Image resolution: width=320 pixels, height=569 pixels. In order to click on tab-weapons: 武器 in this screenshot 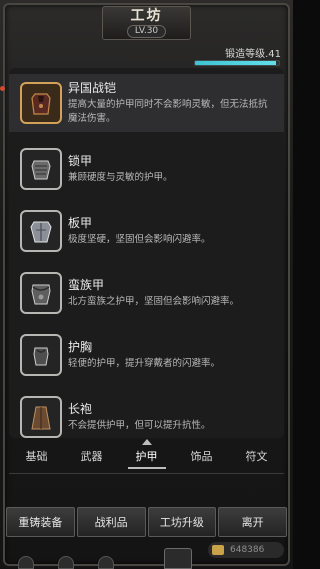, I will do `click(92, 457)`.